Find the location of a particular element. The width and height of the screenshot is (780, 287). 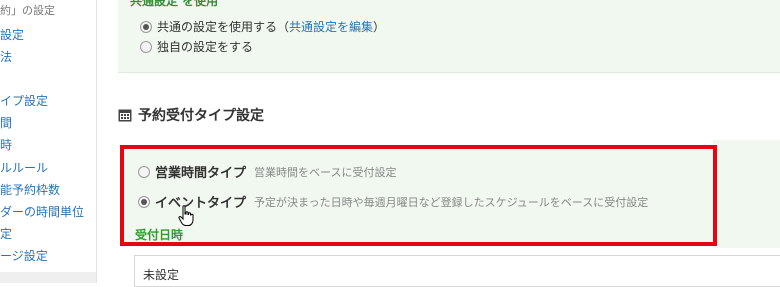

reception-datetime-field: 未設定 is located at coordinates (457, 271).